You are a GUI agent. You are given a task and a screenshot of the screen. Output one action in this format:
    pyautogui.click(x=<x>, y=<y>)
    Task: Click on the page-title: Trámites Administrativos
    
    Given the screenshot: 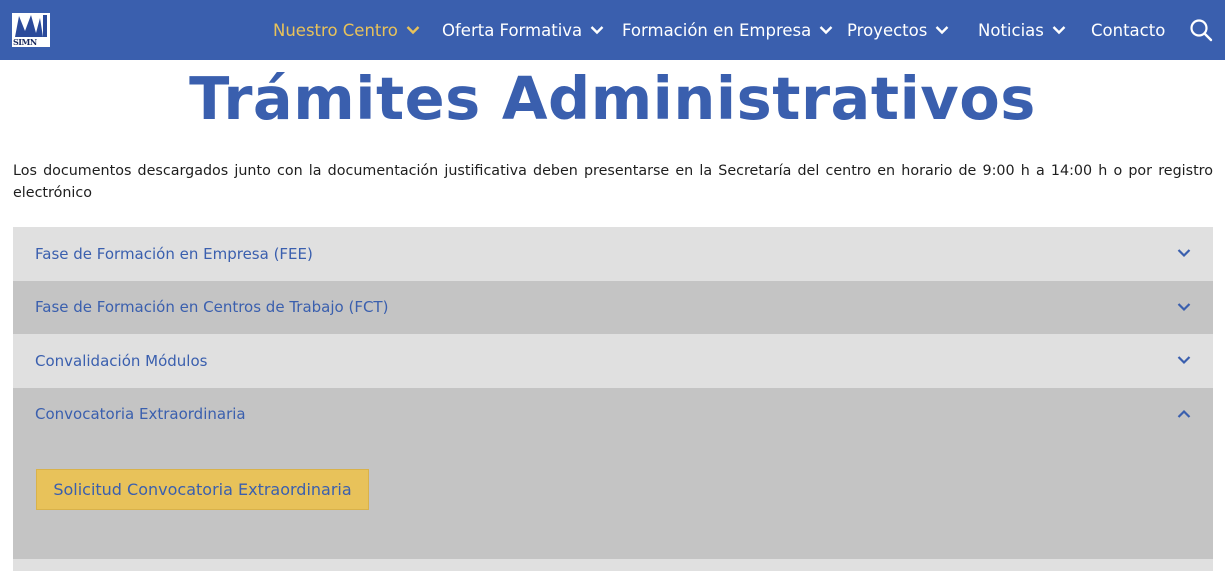 What is the action you would take?
    pyautogui.click(x=612, y=98)
    